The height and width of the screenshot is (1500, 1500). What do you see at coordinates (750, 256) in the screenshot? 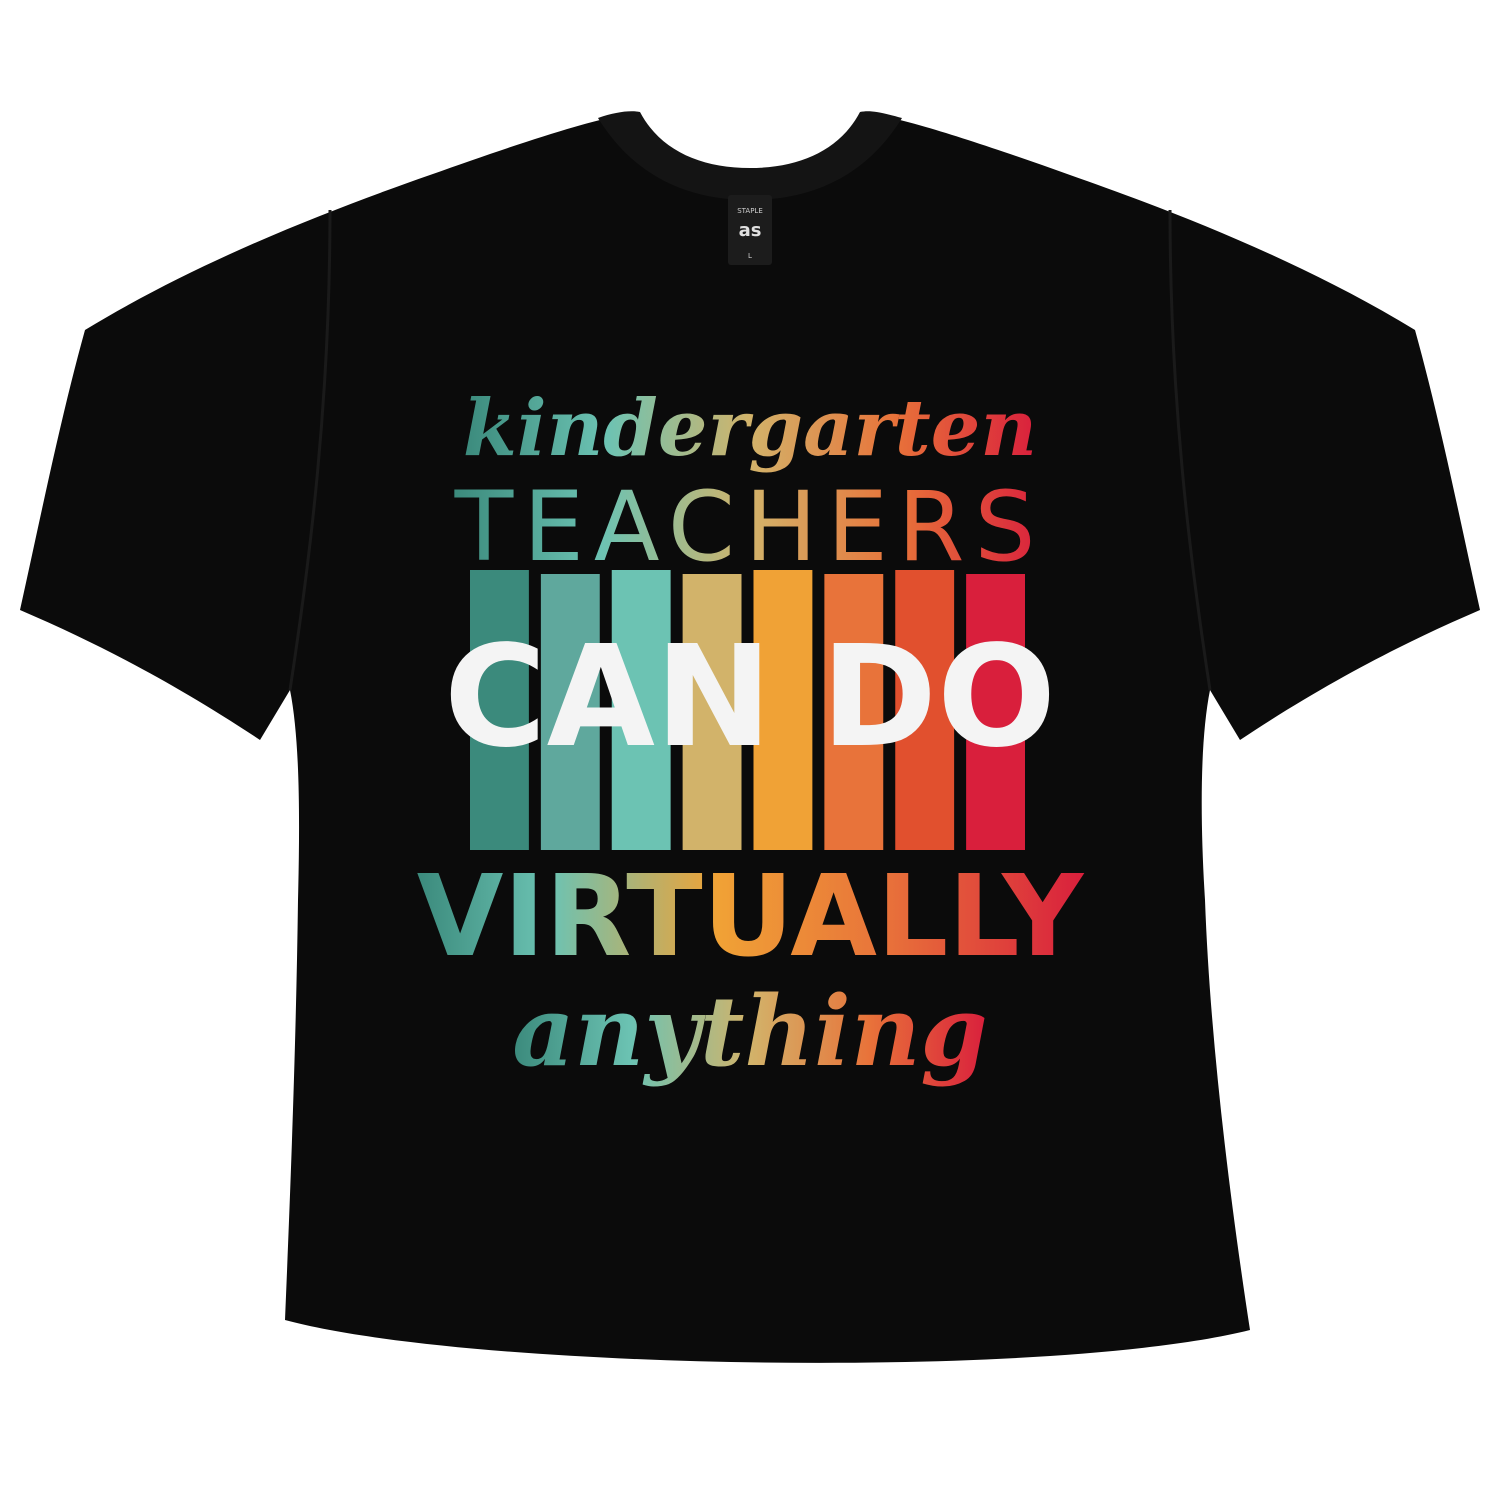
I see `label-size-text: L` at bounding box center [750, 256].